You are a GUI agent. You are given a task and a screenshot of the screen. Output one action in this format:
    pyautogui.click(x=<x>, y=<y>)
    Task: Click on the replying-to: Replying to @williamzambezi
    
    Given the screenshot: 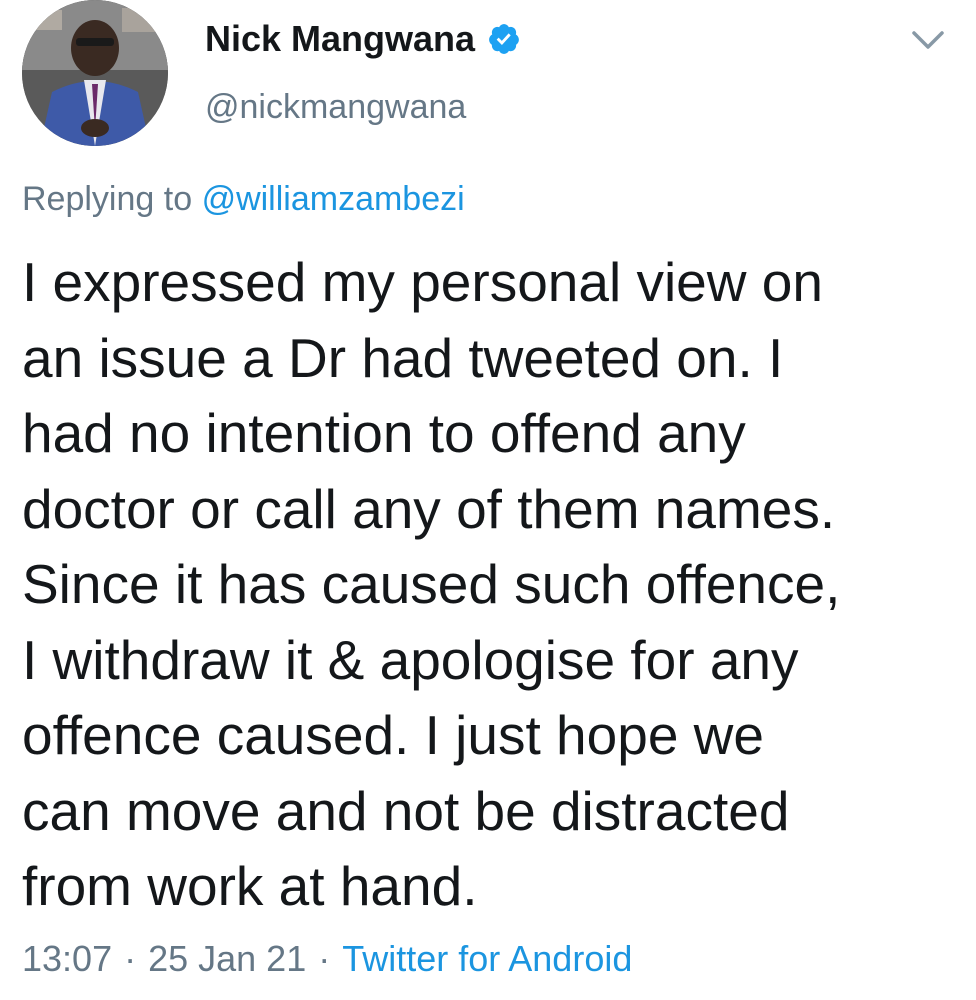 What is the action you would take?
    pyautogui.click(x=243, y=199)
    